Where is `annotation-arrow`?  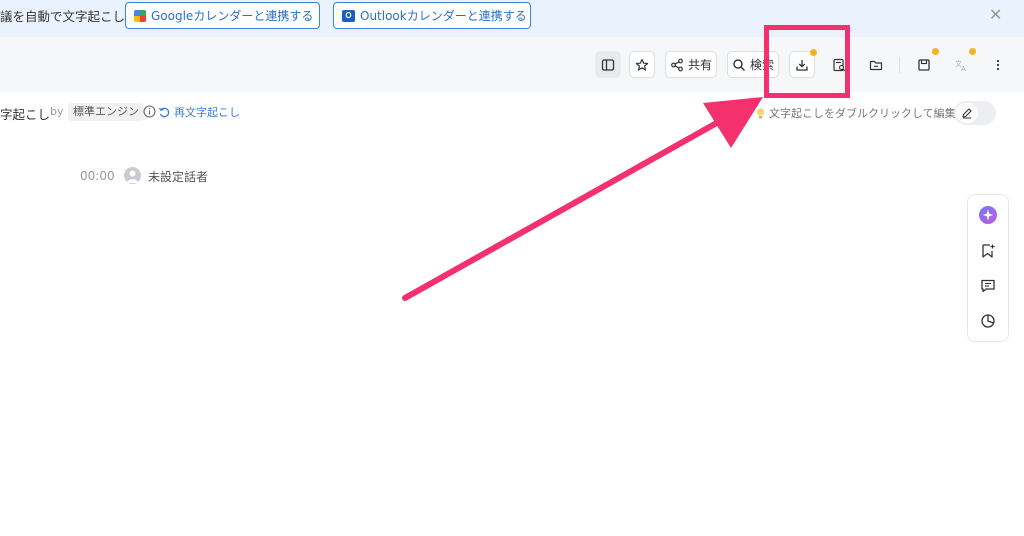
annotation-arrow is located at coordinates (582, 199).